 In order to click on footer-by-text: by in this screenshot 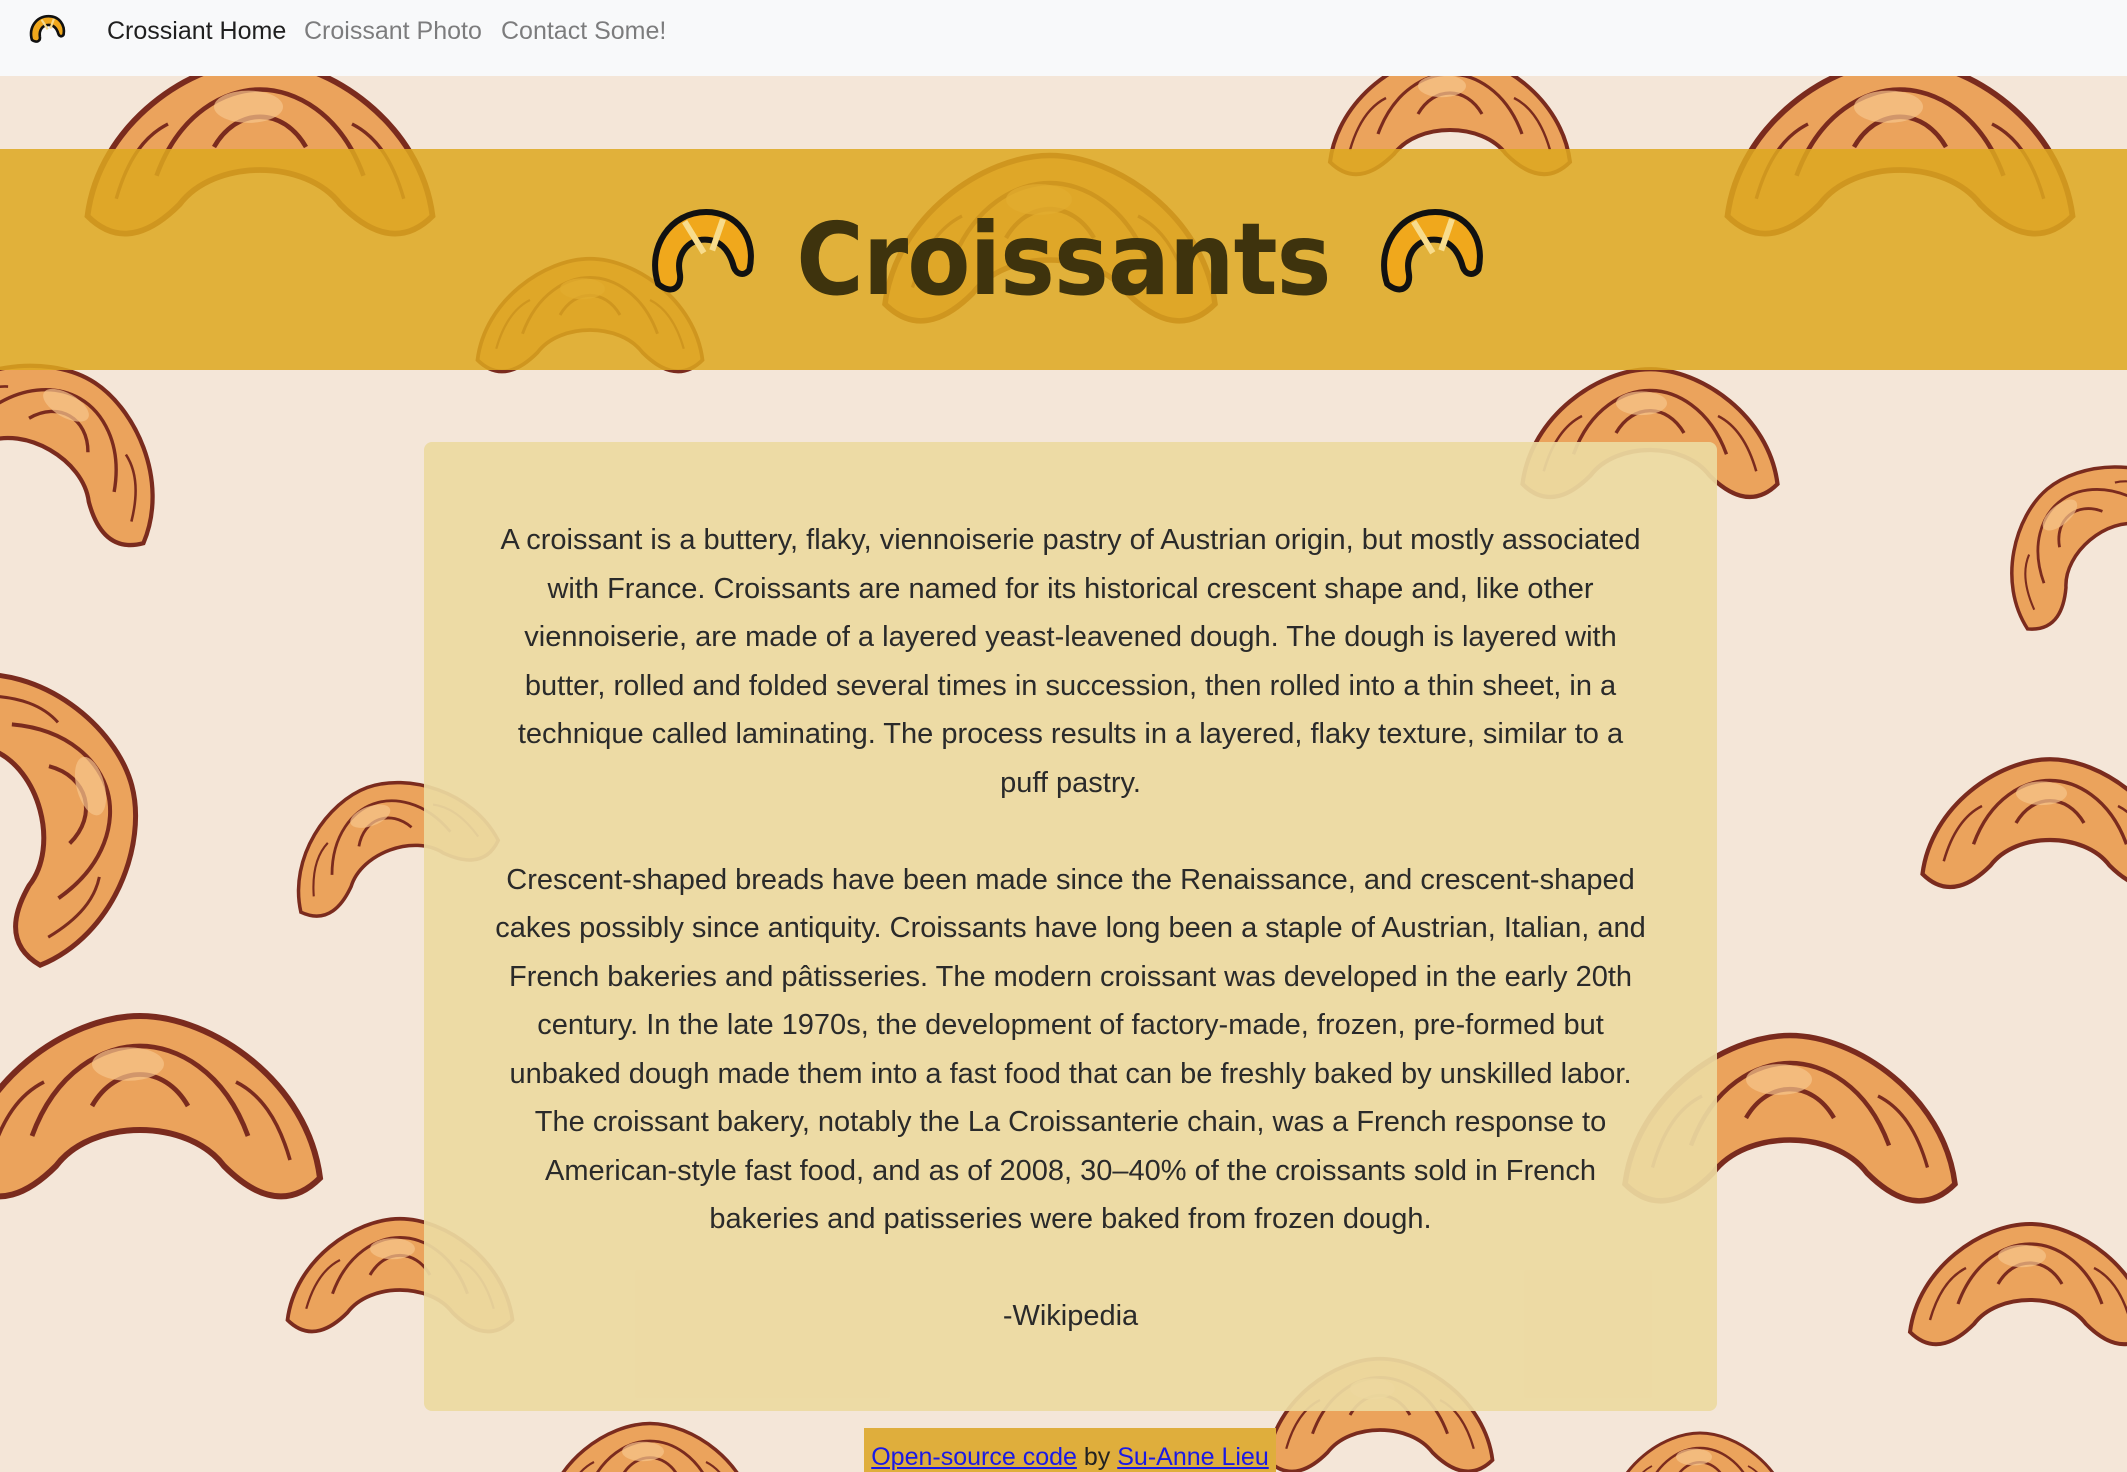, I will do `click(1097, 1457)`.